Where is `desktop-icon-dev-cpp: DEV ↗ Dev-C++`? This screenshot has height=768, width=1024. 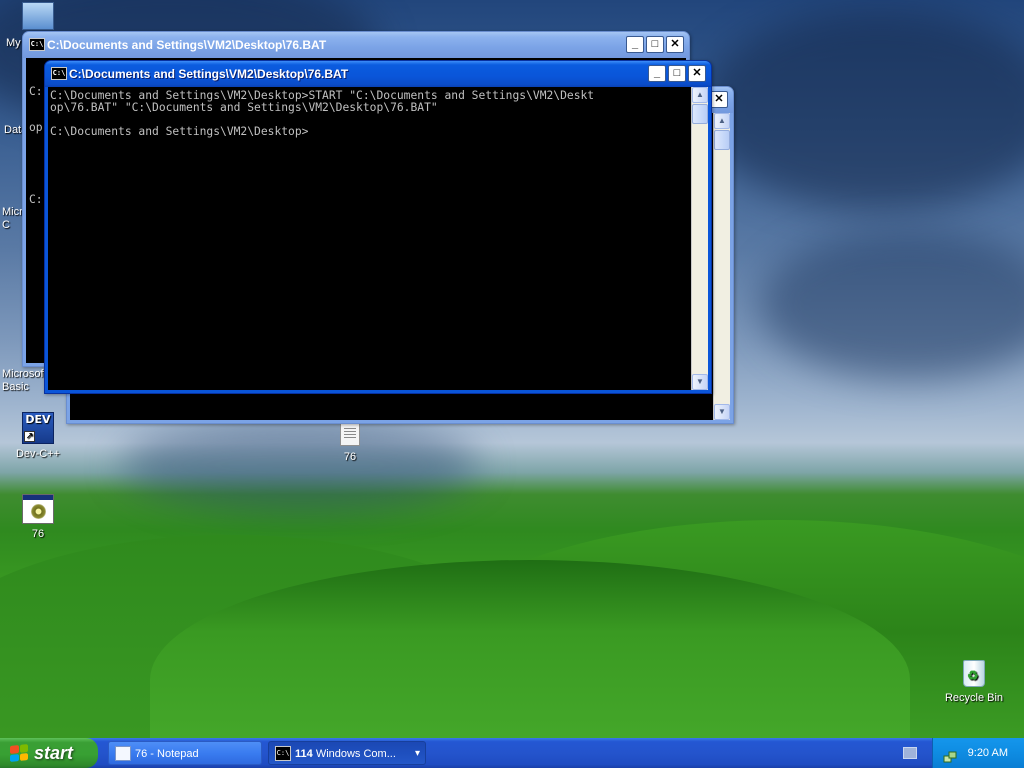 desktop-icon-dev-cpp: DEV ↗ Dev-C++ is located at coordinates (38, 436).